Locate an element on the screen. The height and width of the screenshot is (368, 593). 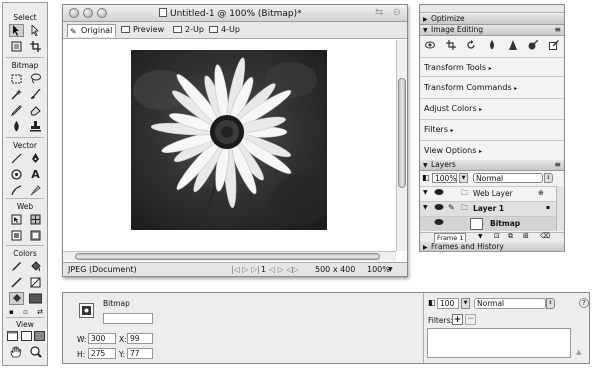
dropper-icon is located at coordinates (492, 46).